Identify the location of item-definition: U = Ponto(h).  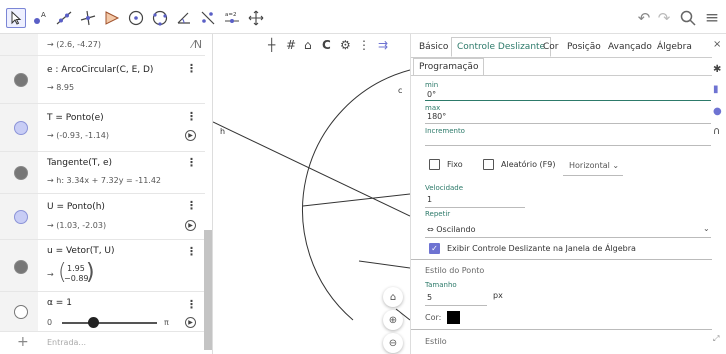
(76, 207).